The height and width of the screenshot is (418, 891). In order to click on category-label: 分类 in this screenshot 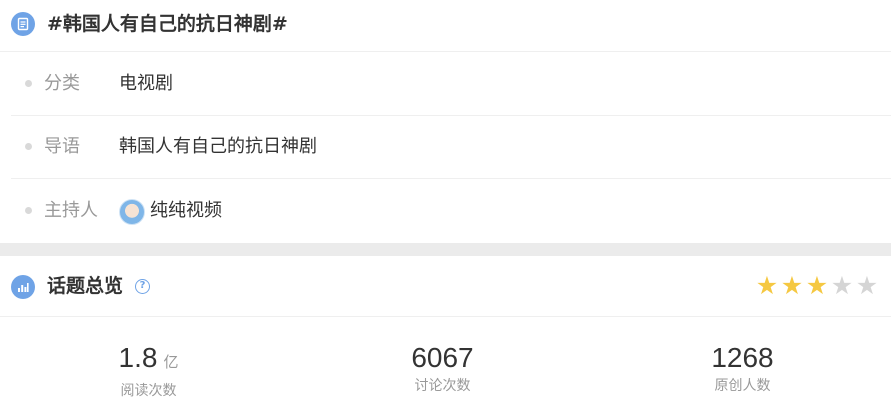, I will do `click(62, 83)`.